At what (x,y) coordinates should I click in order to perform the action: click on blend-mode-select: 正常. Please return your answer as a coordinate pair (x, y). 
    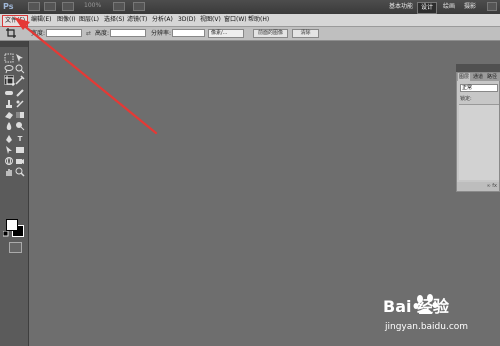
    Looking at the image, I should click on (479, 88).